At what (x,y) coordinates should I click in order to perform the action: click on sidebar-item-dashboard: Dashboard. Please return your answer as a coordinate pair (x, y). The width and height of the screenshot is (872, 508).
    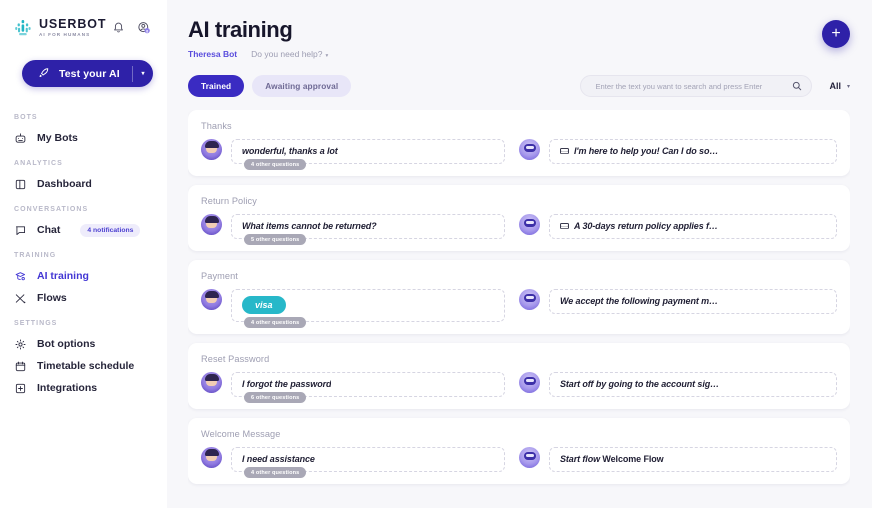
    Looking at the image, I should click on (83, 184).